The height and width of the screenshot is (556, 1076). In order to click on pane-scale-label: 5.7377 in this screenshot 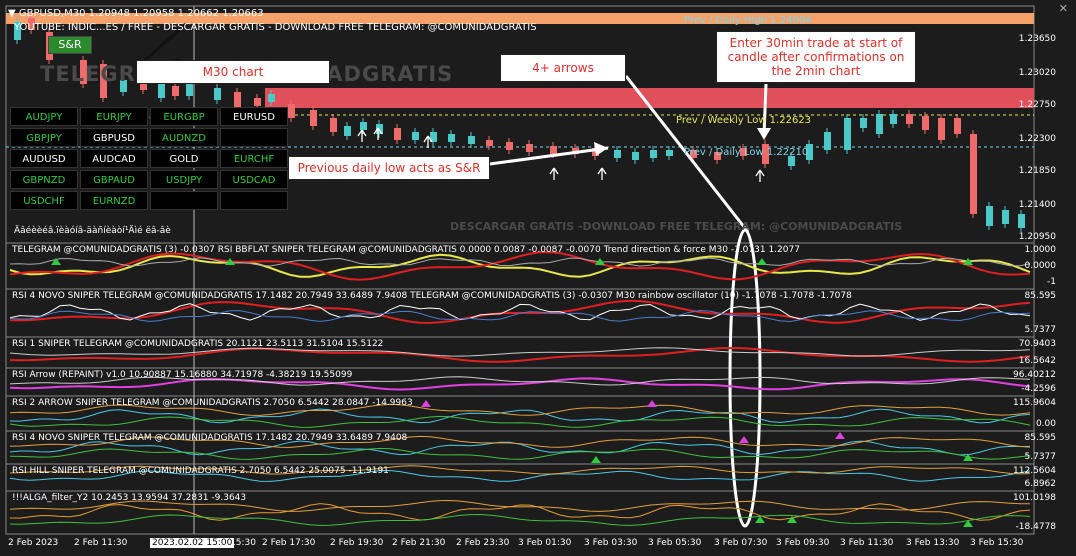, I will do `click(1040, 457)`.